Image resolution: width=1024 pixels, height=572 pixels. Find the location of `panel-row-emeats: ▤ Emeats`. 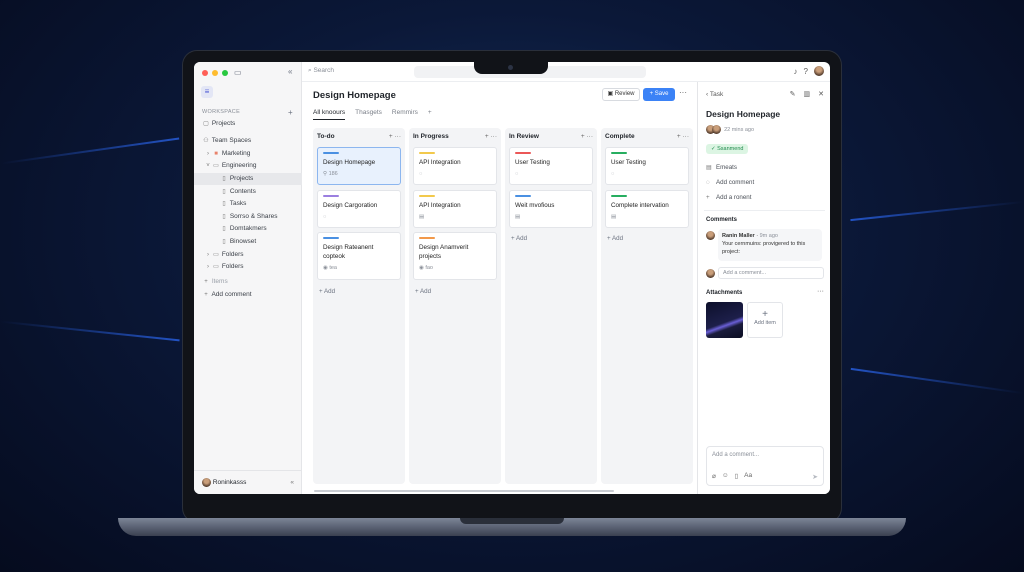

panel-row-emeats: ▤ Emeats is located at coordinates (721, 167).